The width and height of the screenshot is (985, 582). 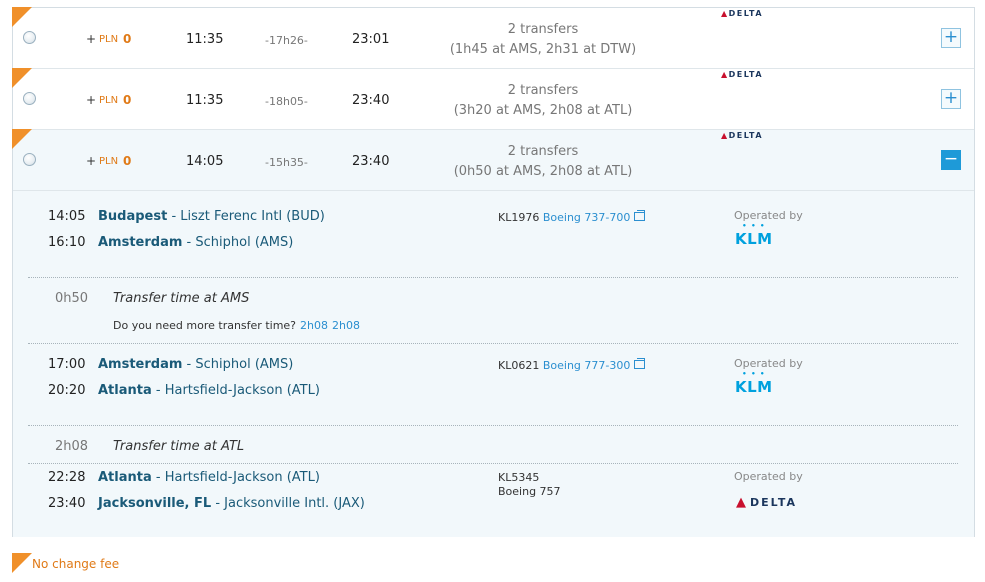 I want to click on segment-arrival-location: Amsterdam - Schiphol (AMS), so click(x=195, y=242).